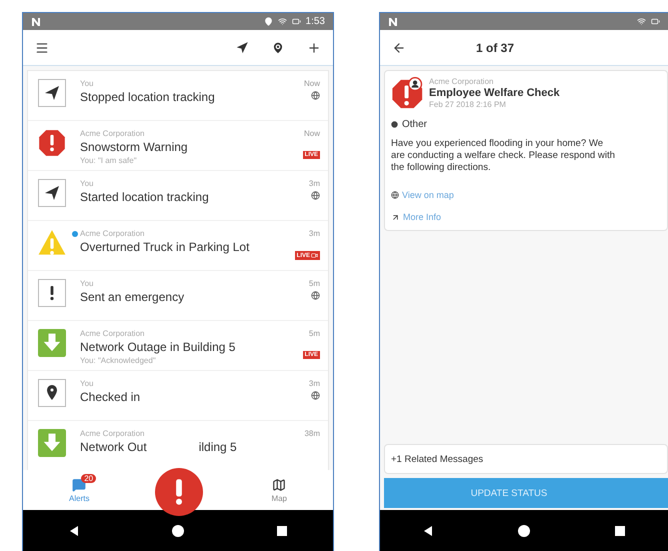 The width and height of the screenshot is (668, 551). Describe the element at coordinates (468, 104) in the screenshot. I see `message-date: Feb 27 2018 2:16 PM` at that location.